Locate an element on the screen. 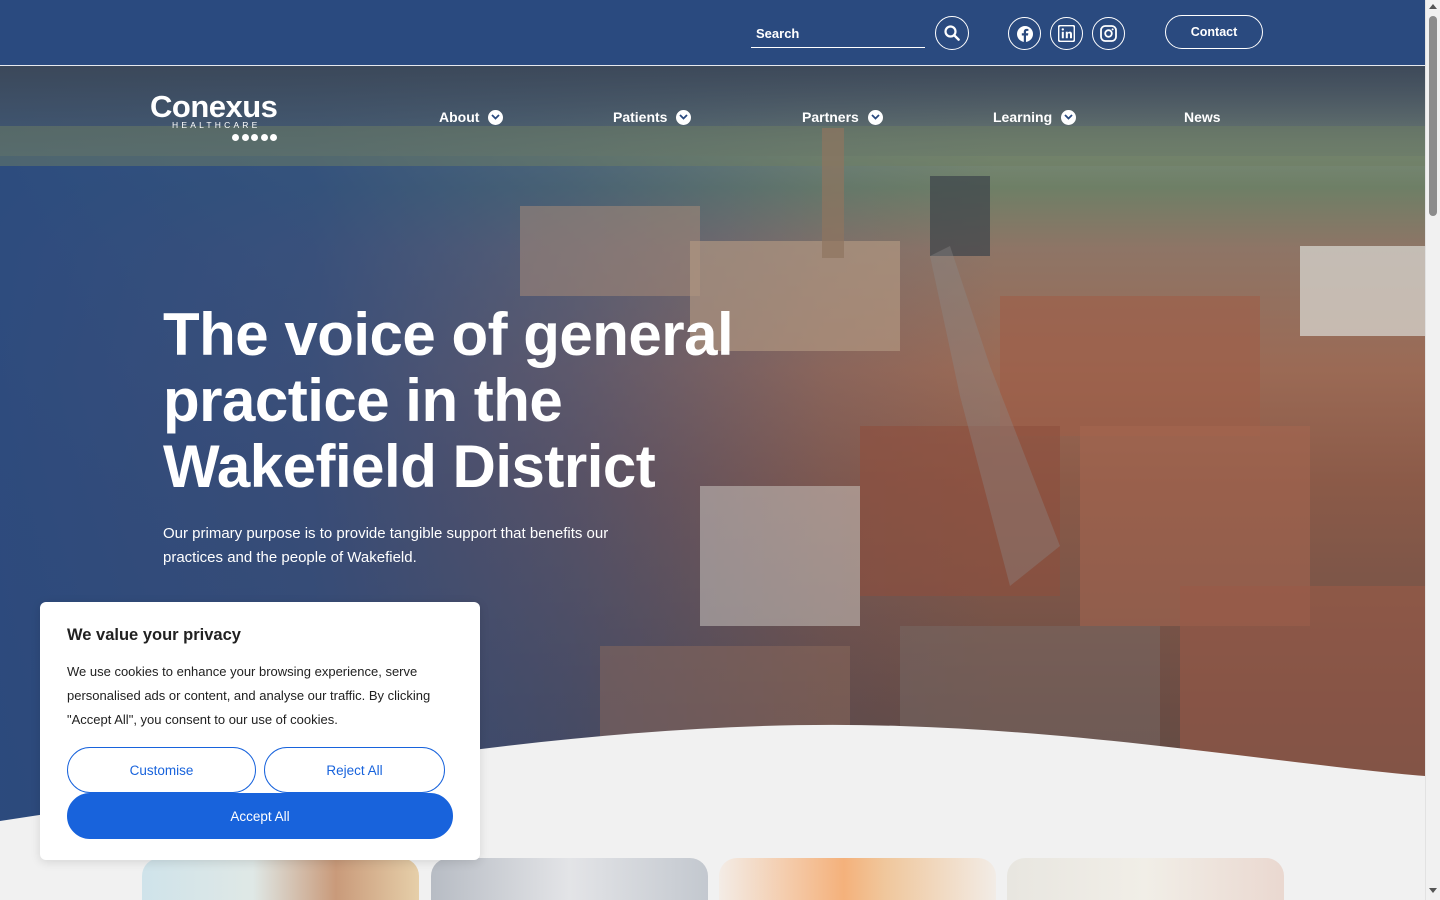 Image resolution: width=1440 pixels, height=900 pixels. nav-partners: Partners is located at coordinates (842, 117).